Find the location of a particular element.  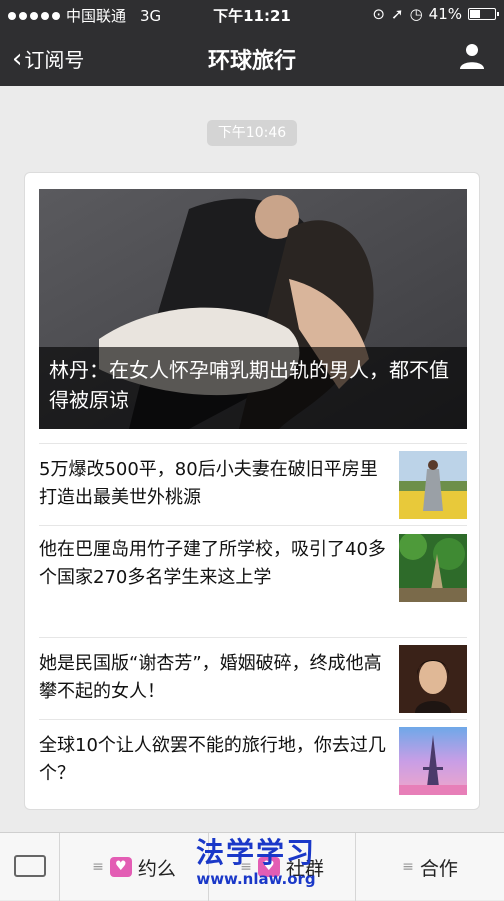

alarm-icon: ◷ is located at coordinates (416, 14).